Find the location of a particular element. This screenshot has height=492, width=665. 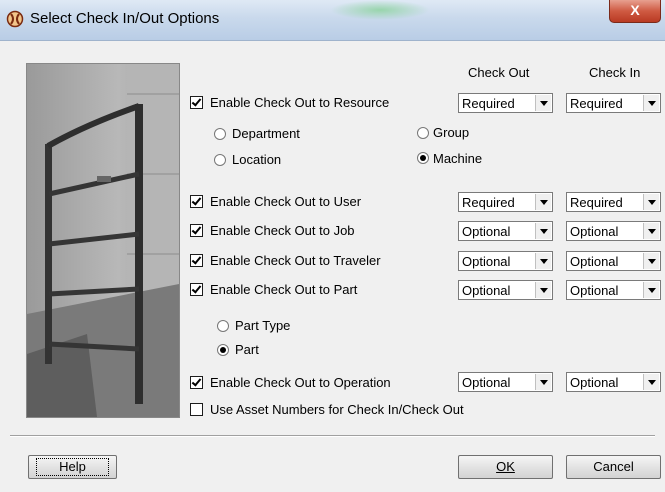

asset-numbers-label: Use Asset Numbers for Check In/Check Out is located at coordinates (337, 409).